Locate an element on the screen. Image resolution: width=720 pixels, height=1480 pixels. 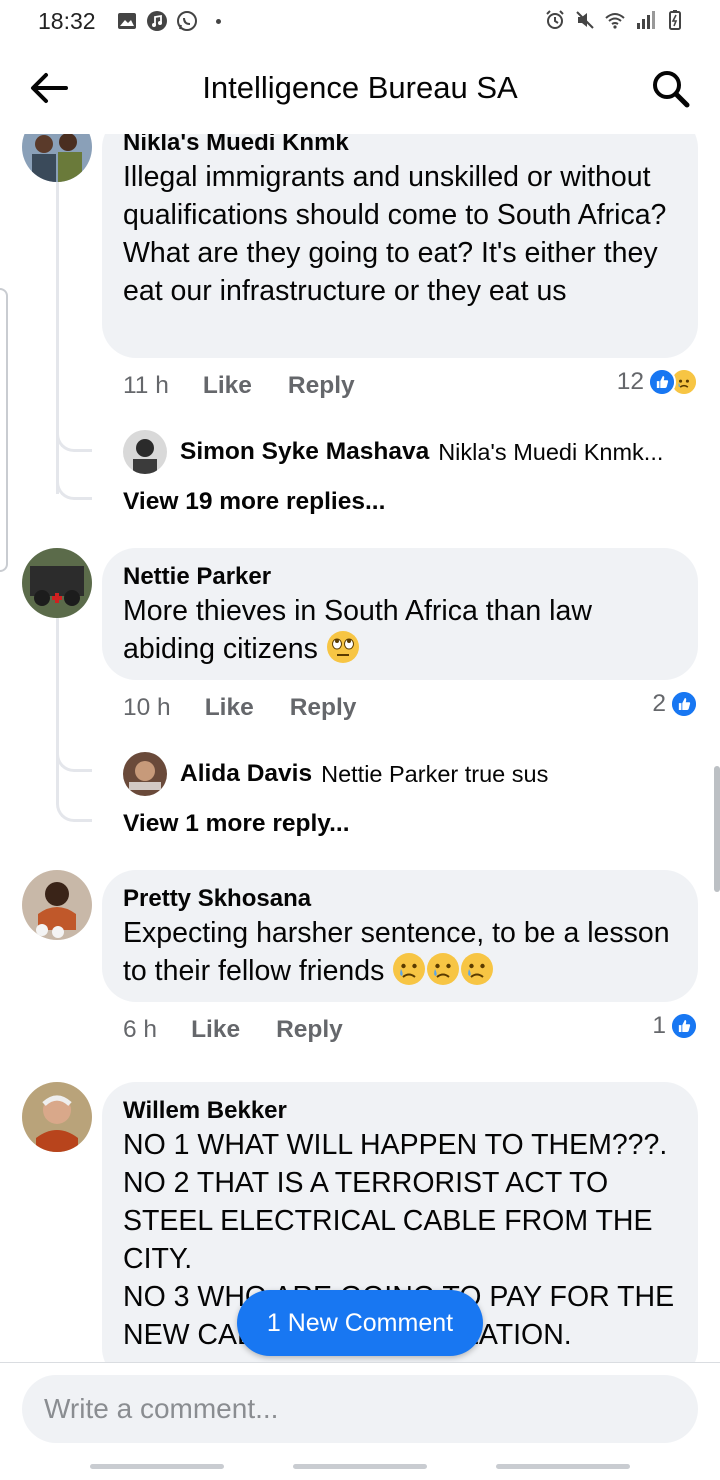
status-bar: 18:32 is located at coordinates (360, 22).